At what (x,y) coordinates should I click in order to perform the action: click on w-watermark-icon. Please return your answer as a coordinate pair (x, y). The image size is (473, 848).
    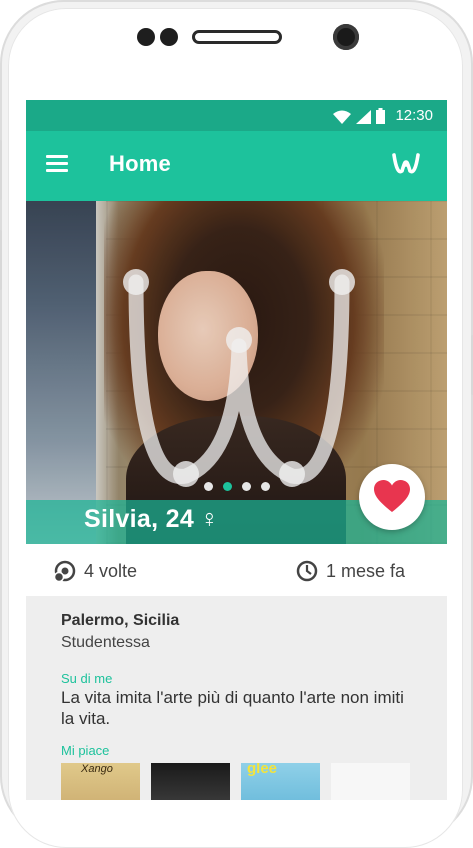
    Looking at the image, I should click on (239, 378).